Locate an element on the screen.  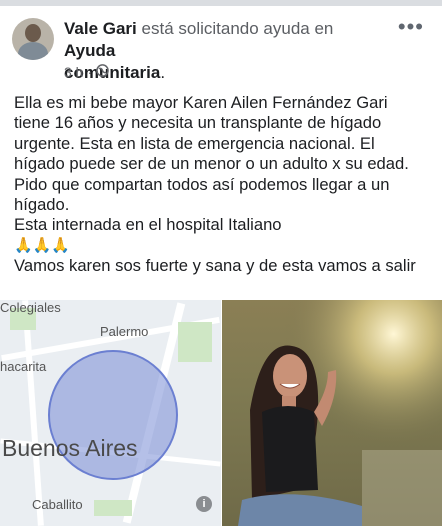
map-road is located at coordinates (33, 413).